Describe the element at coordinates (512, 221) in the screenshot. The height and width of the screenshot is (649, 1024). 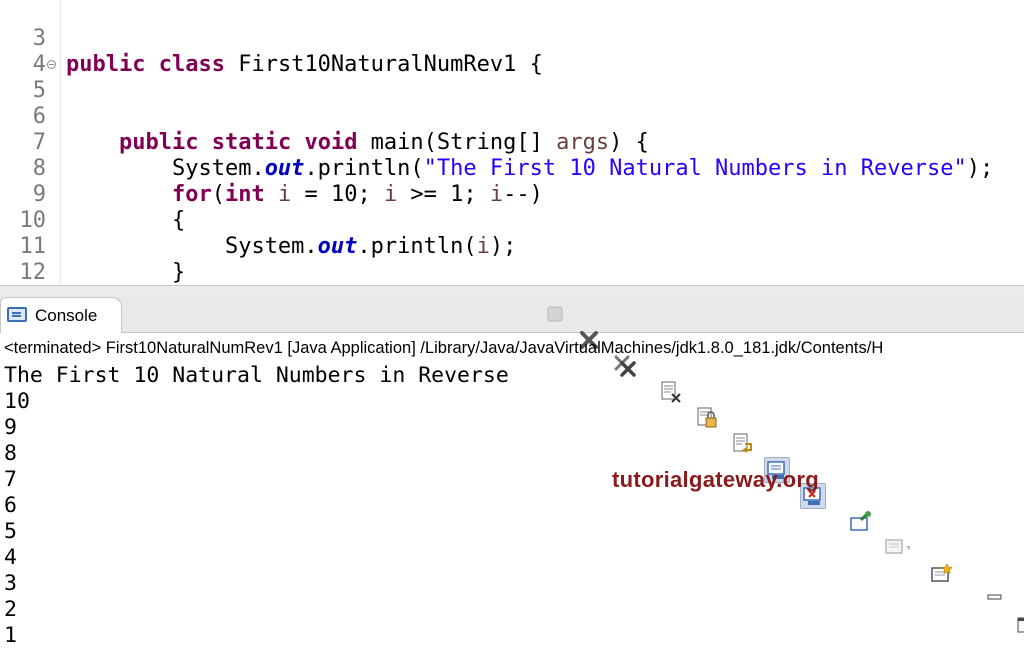
I see `code-line: 11 }` at that location.